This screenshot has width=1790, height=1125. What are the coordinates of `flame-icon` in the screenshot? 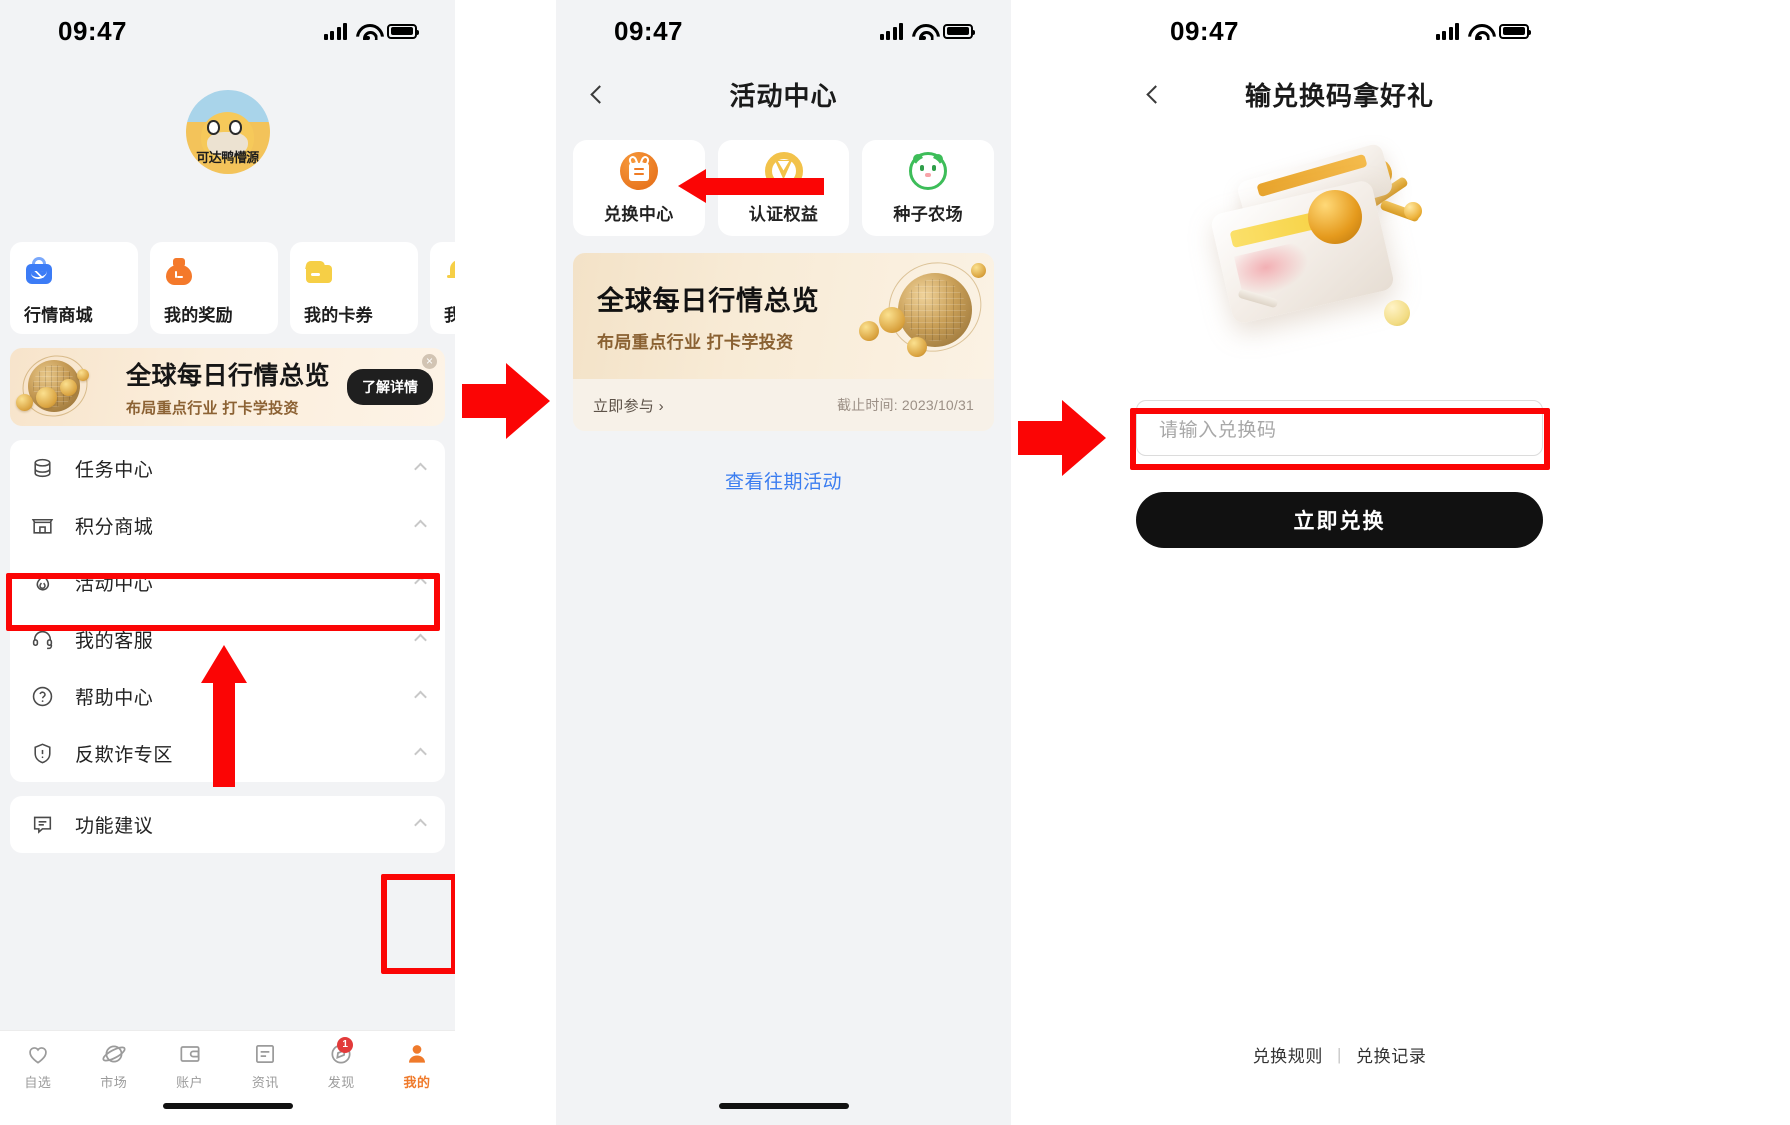 It's located at (42, 582).